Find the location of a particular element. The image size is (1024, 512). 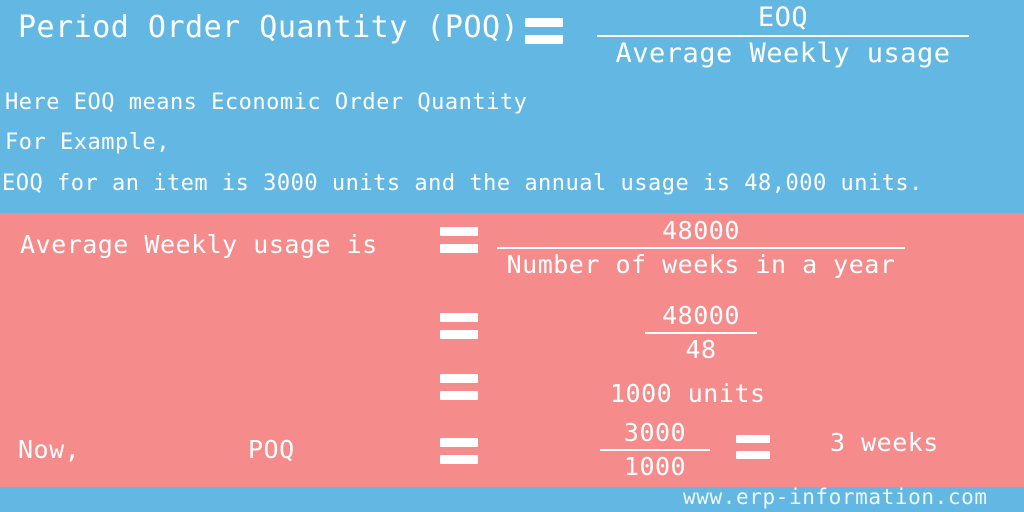

row2-numerator: 48000 is located at coordinates (701, 315).